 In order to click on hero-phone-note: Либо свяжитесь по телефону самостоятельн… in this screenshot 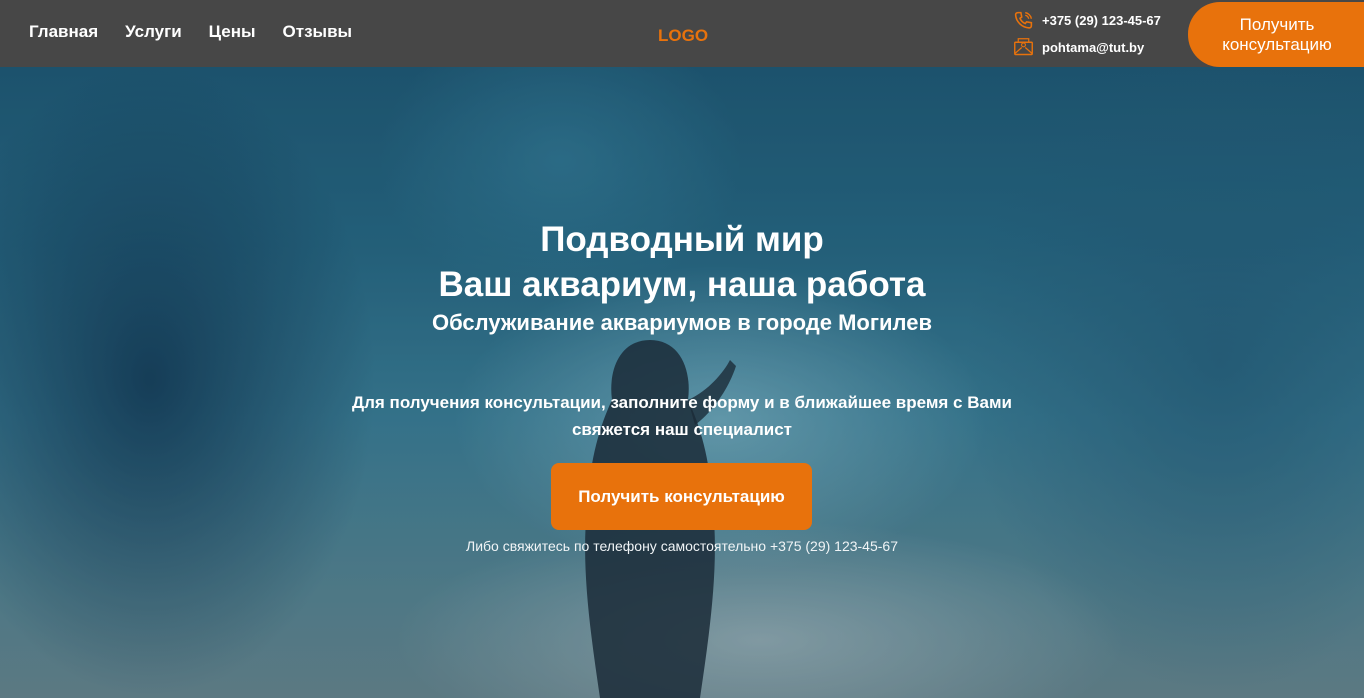, I will do `click(682, 546)`.